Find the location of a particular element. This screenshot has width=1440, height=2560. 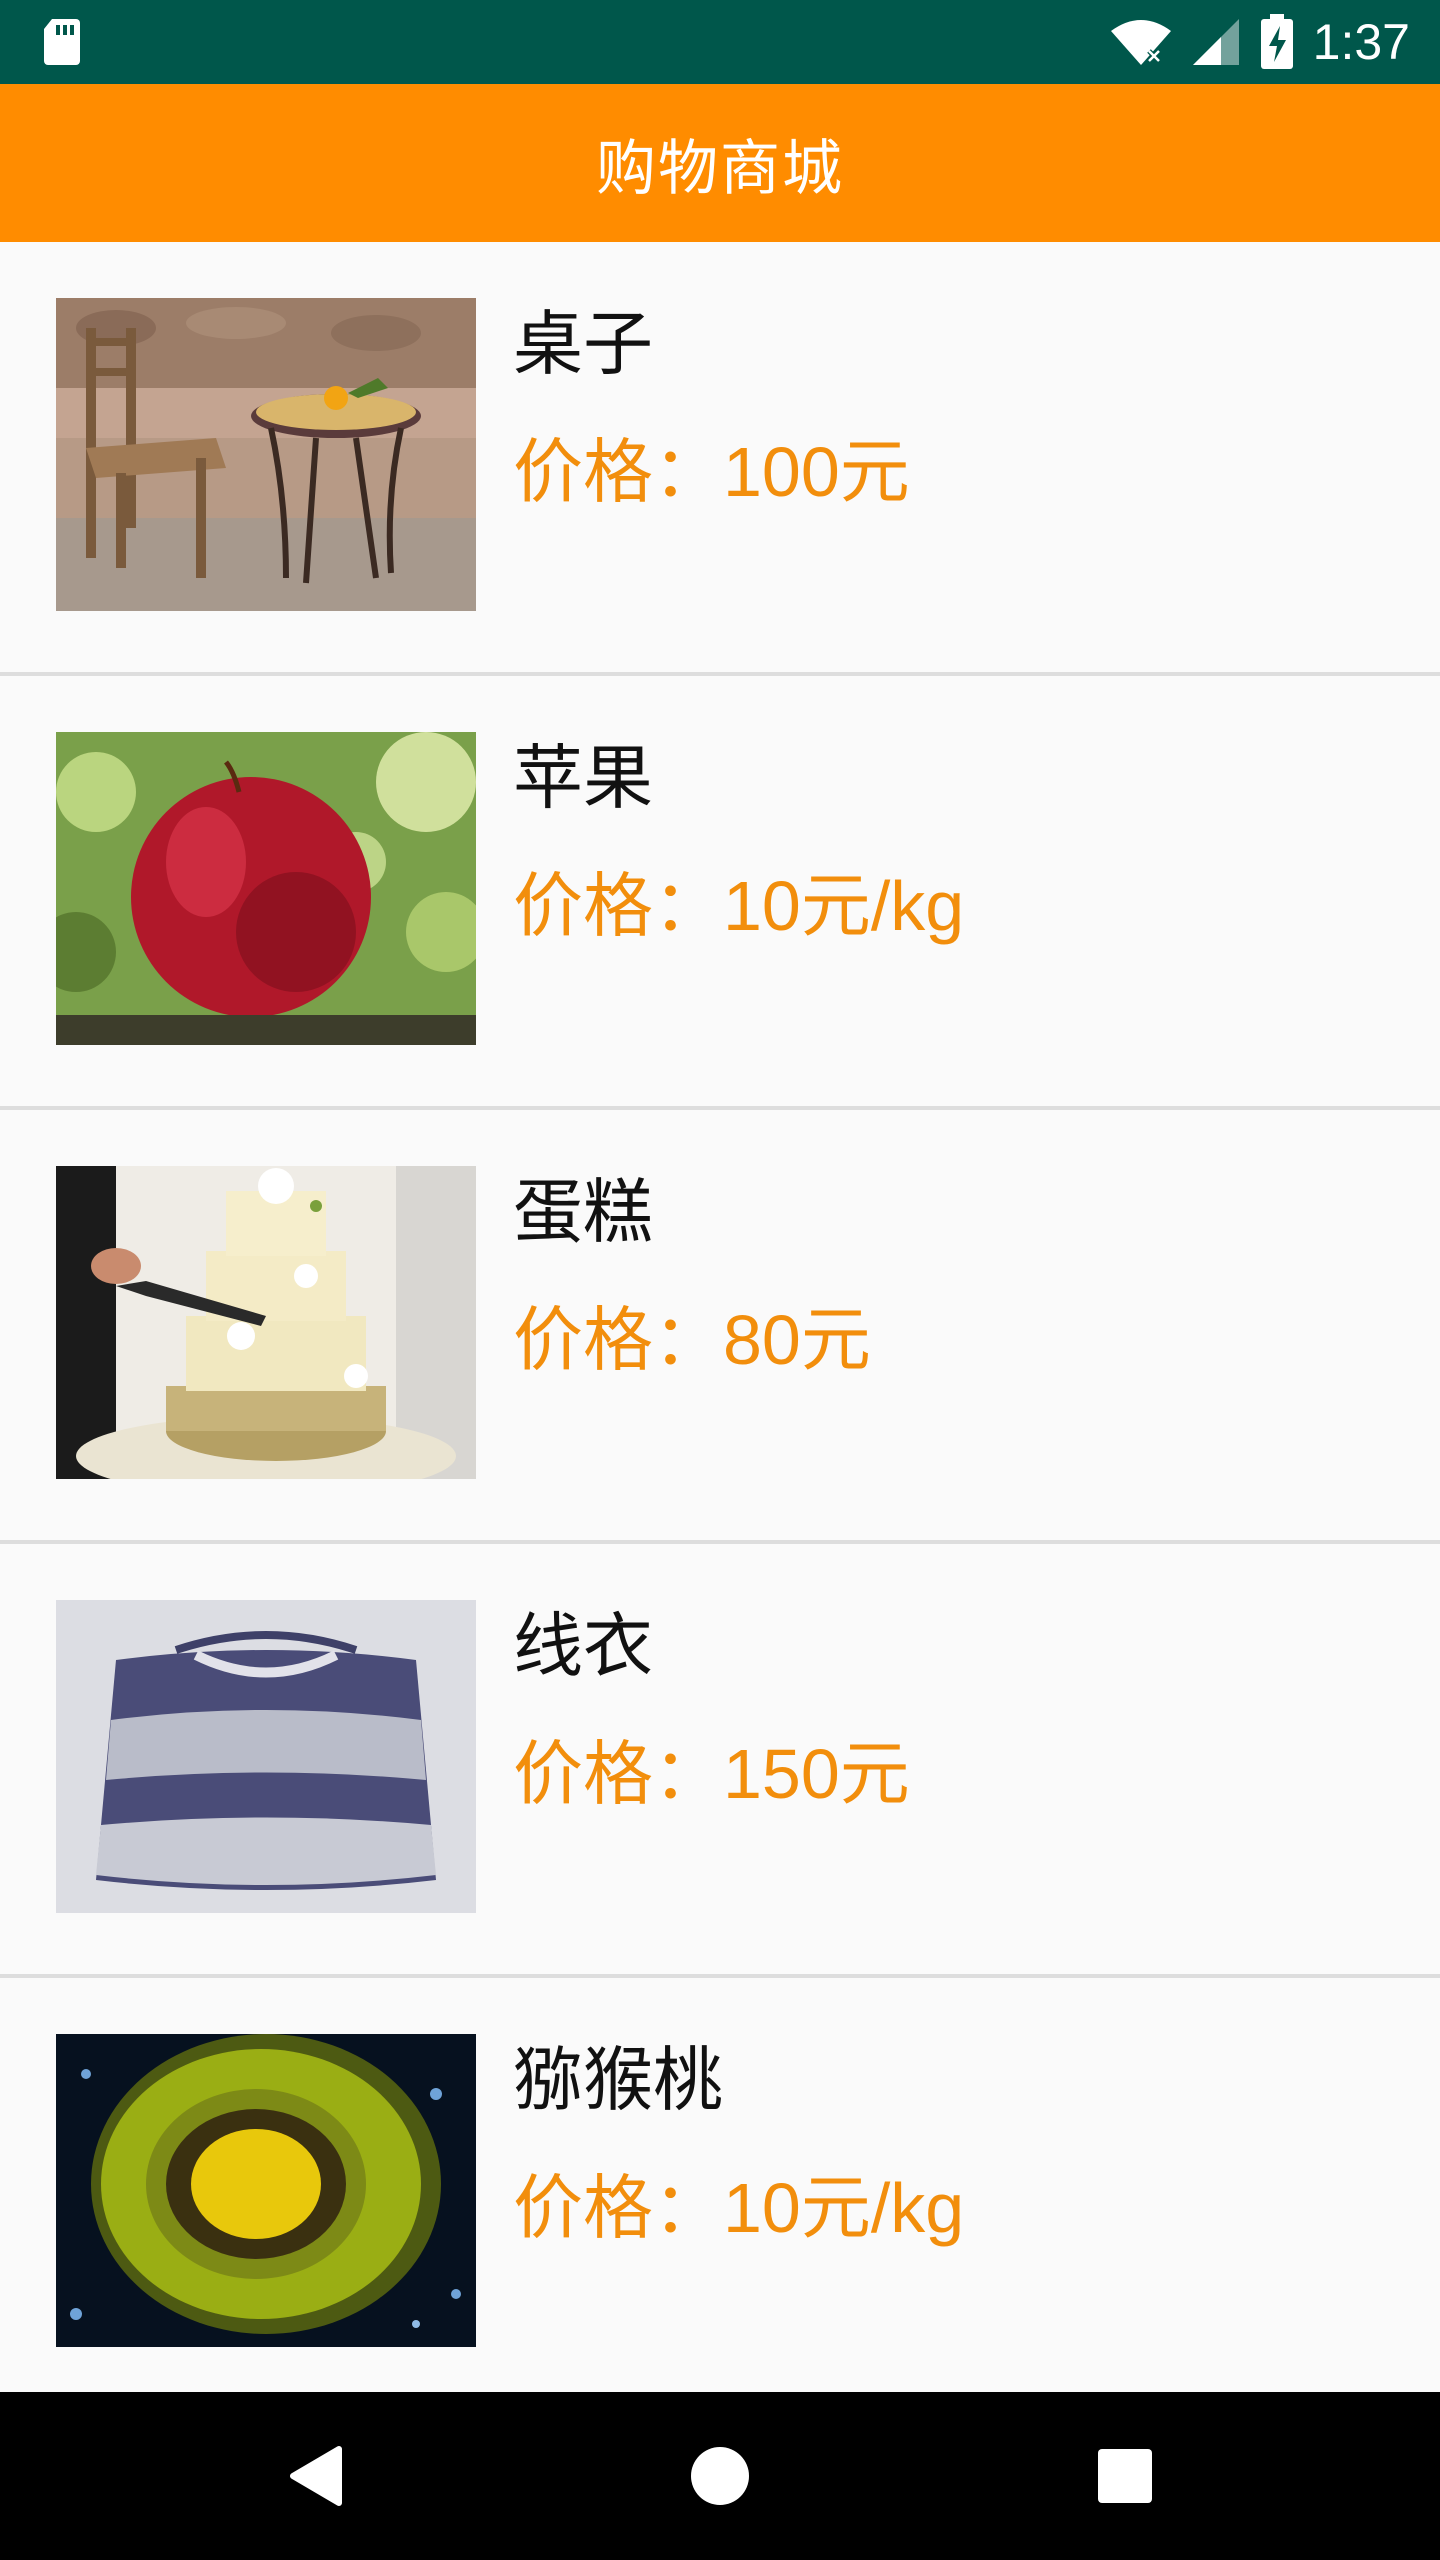

status-bar: 1:37 is located at coordinates (720, 42).